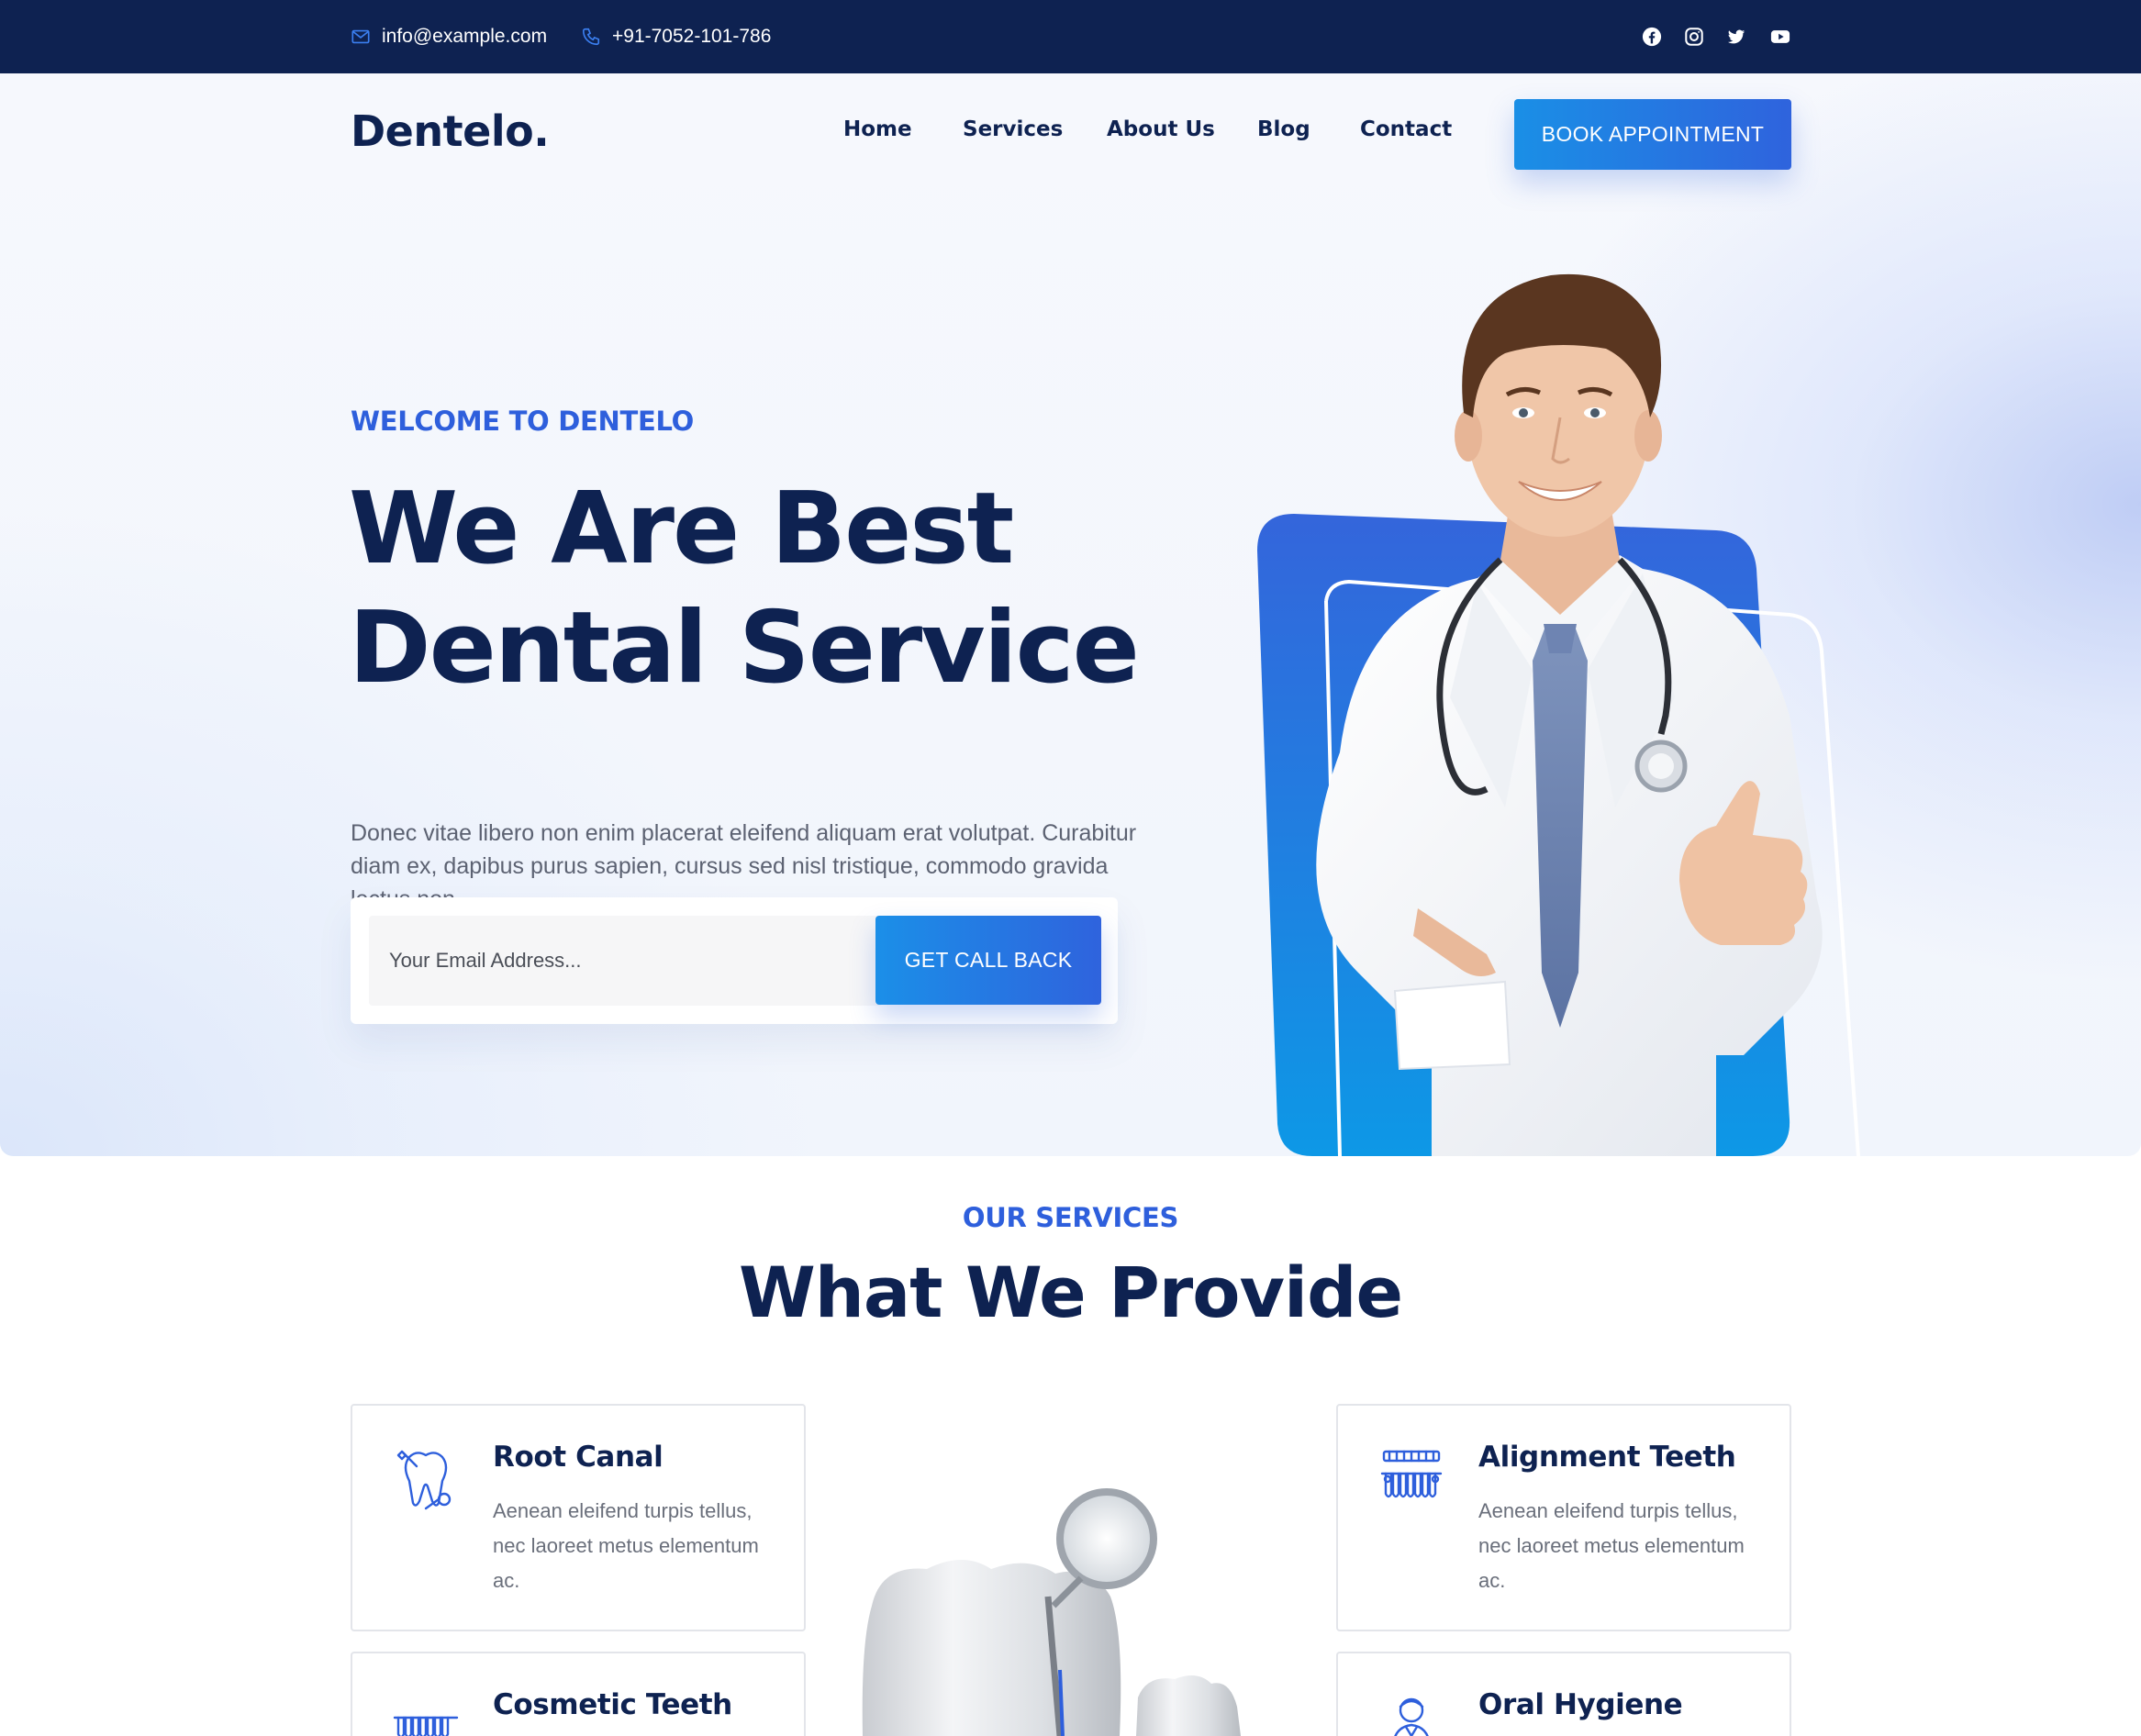 Image resolution: width=2141 pixels, height=1736 pixels. What do you see at coordinates (426, 1726) in the screenshot?
I see `cosmetic-teeth-icon` at bounding box center [426, 1726].